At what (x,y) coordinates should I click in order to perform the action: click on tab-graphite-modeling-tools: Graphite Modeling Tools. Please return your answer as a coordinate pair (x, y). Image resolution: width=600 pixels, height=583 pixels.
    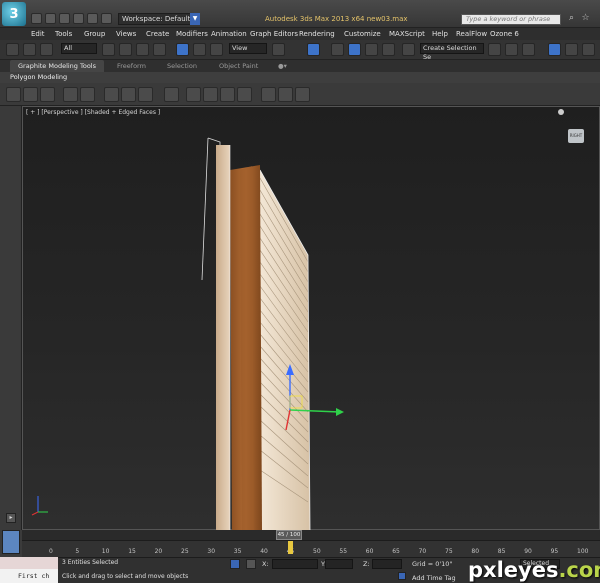
    Looking at the image, I should click on (57, 66).